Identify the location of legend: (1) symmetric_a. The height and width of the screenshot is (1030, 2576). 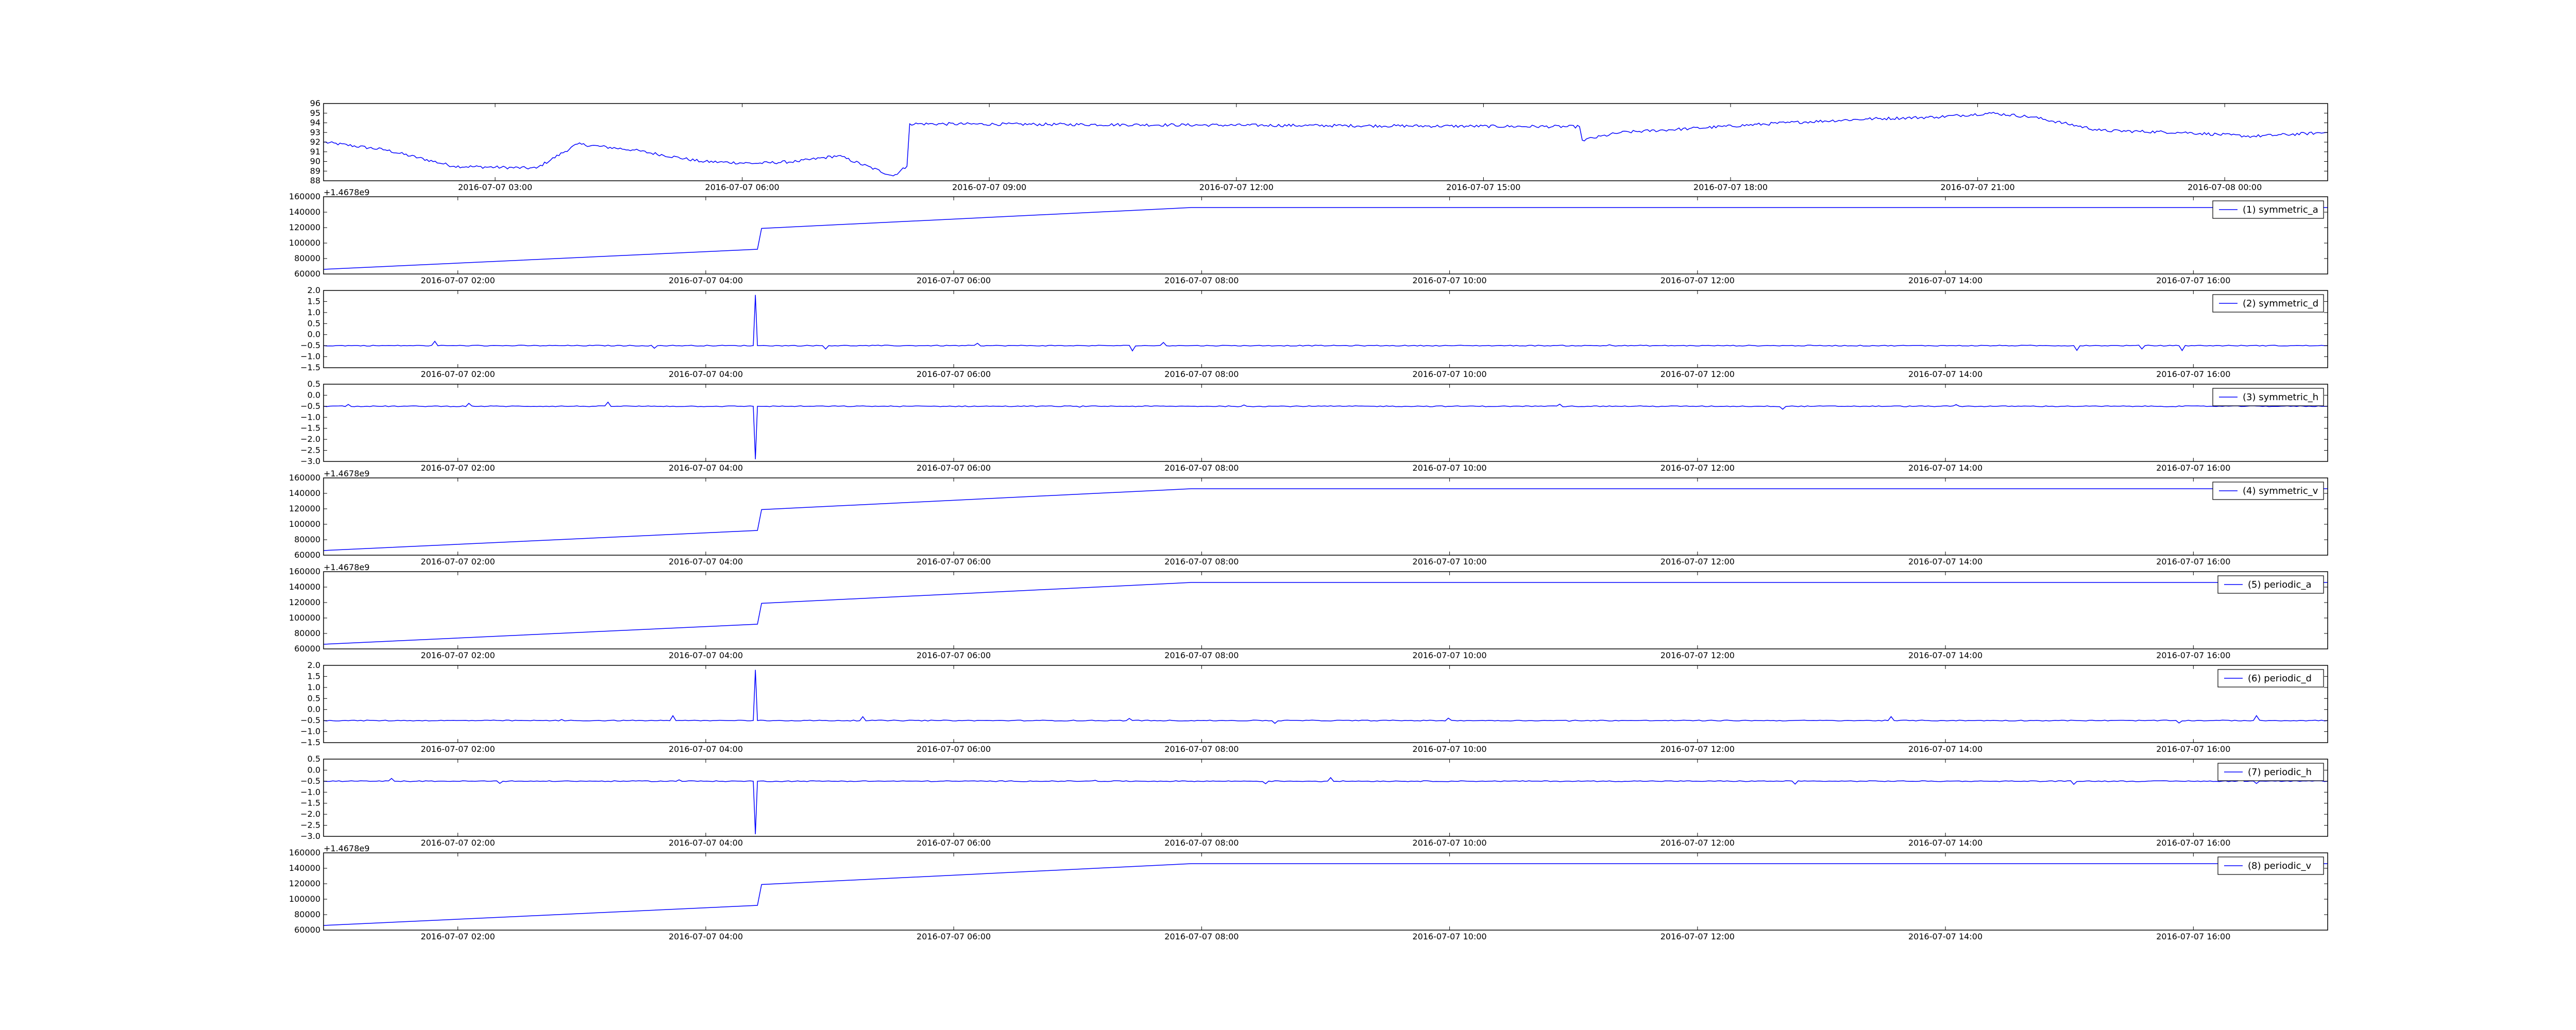
(2268, 209).